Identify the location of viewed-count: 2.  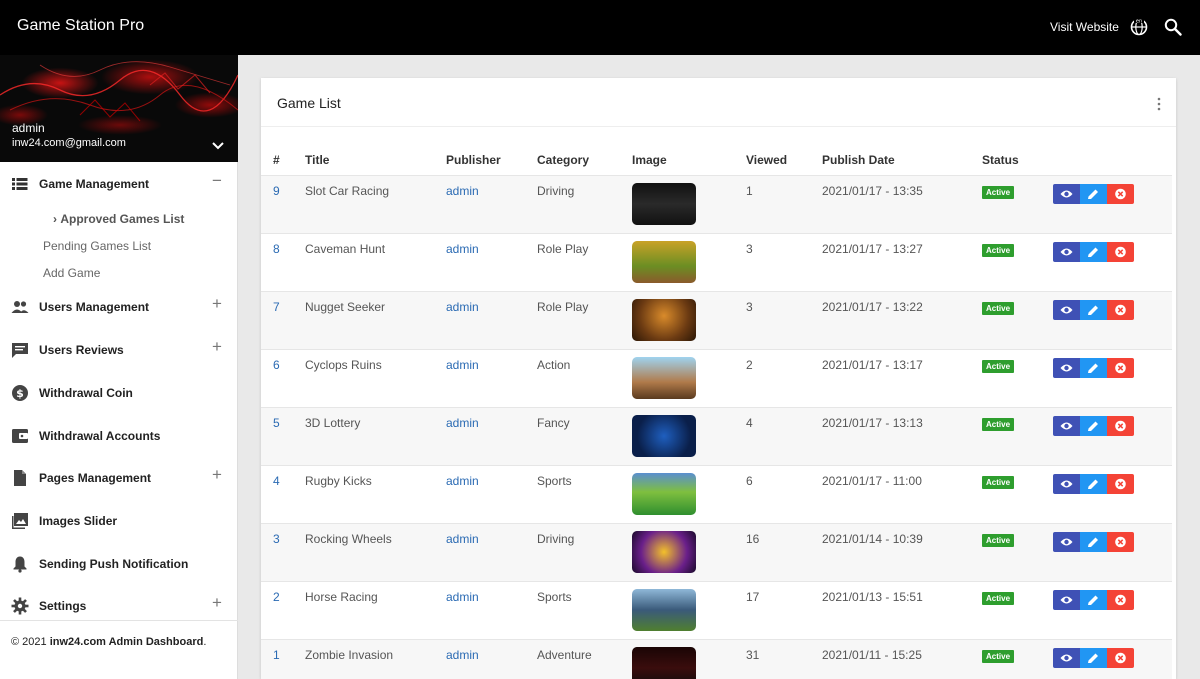
(749, 365).